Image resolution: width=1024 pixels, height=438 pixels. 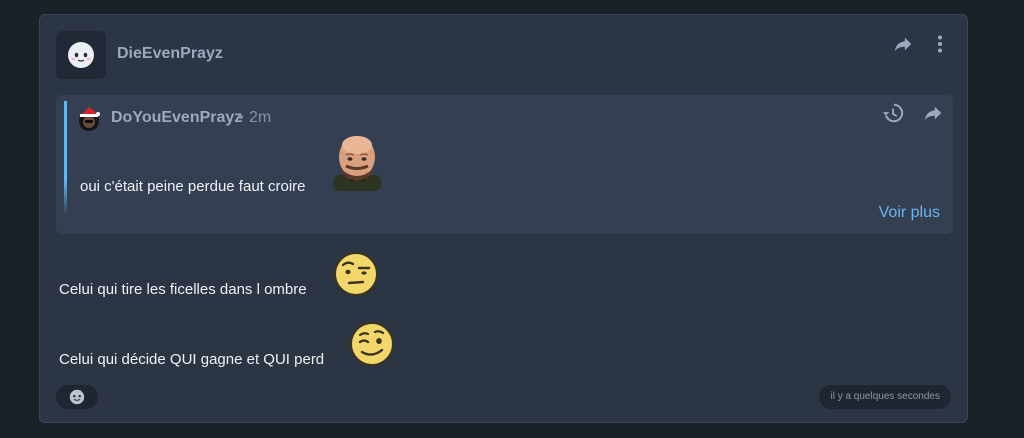 What do you see at coordinates (89, 119) in the screenshot?
I see `quote-author-avatar` at bounding box center [89, 119].